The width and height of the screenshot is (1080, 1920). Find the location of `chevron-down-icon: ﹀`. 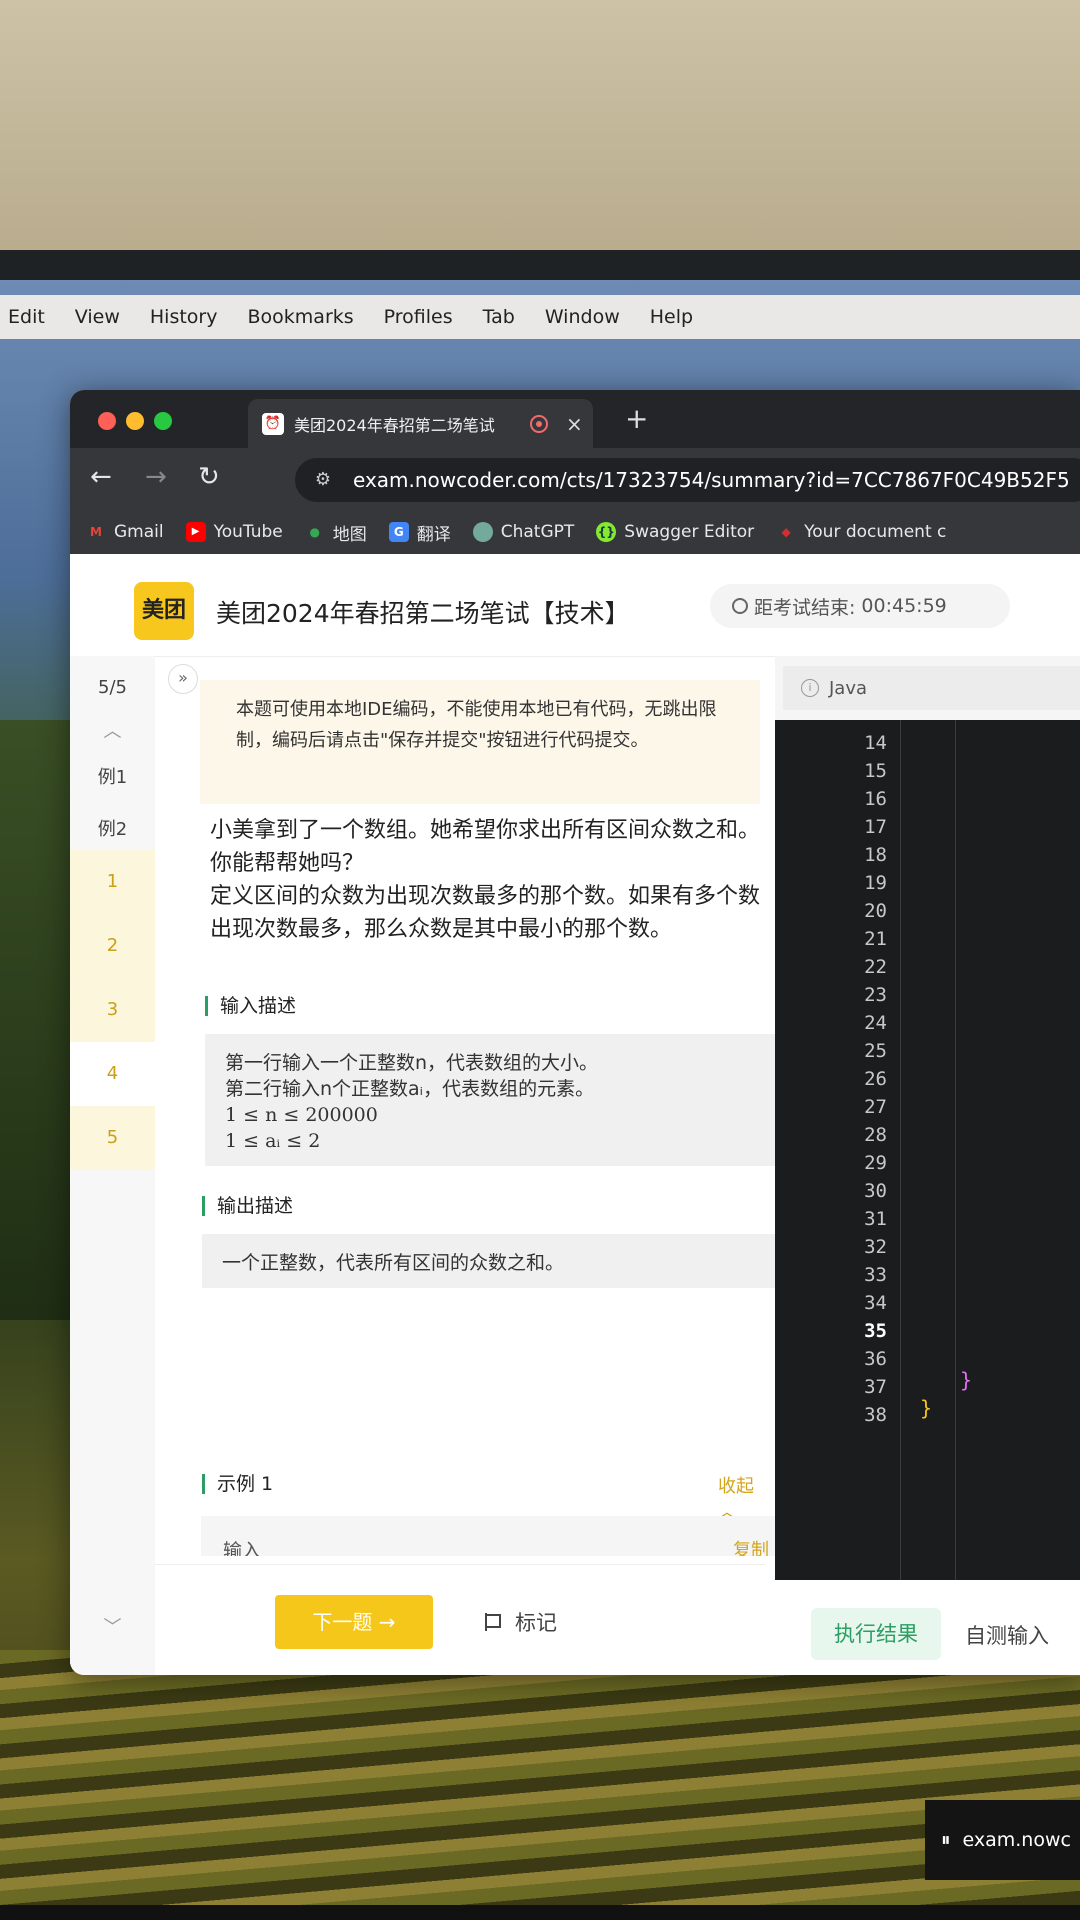

chevron-down-icon: ﹀ is located at coordinates (112, 1628).